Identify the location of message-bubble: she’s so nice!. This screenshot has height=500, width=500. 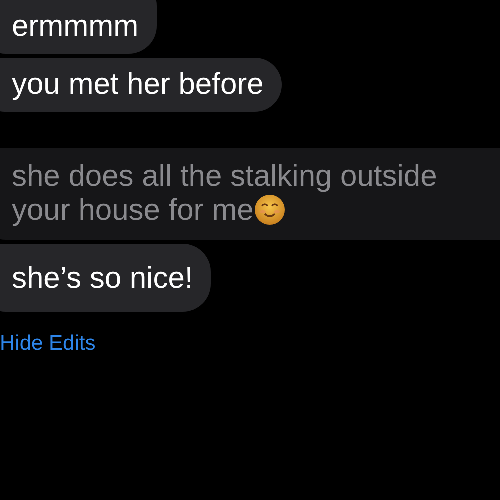
(106, 278).